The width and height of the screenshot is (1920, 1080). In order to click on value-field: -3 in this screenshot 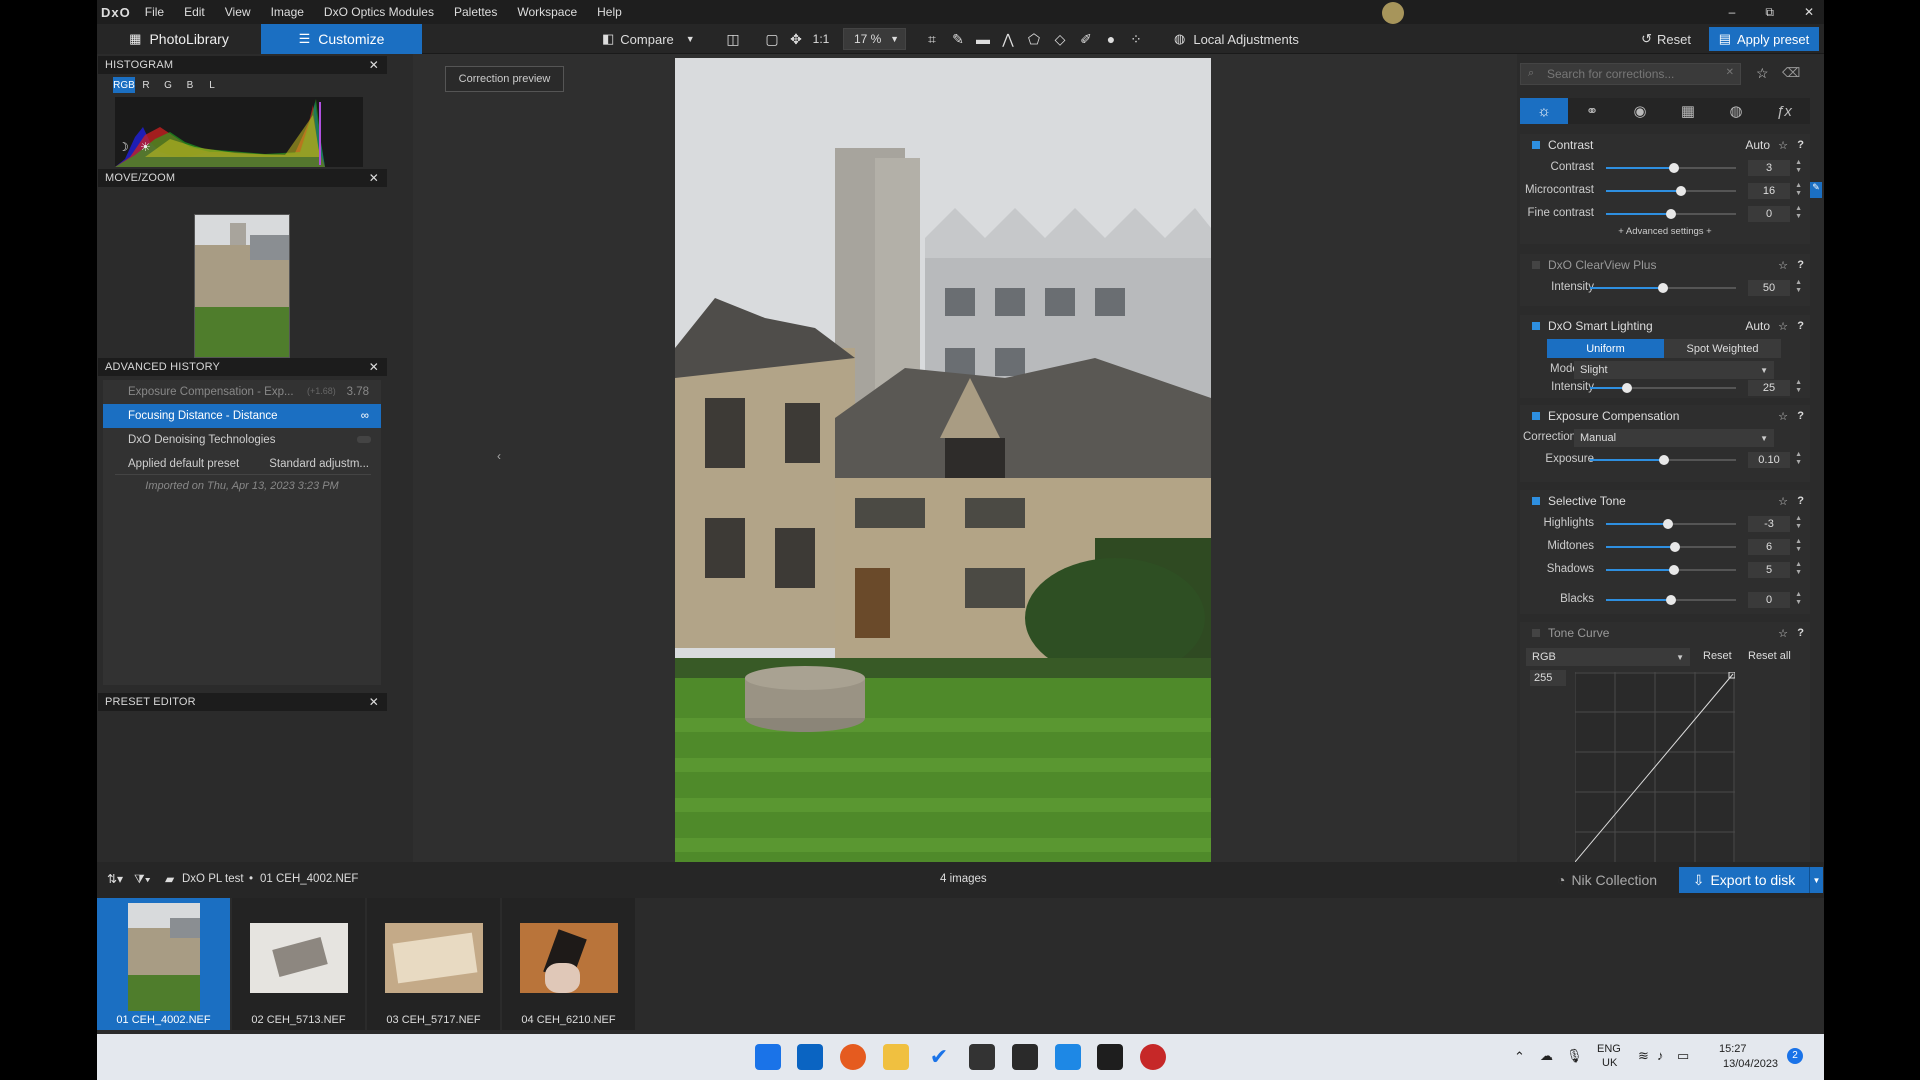, I will do `click(1769, 524)`.